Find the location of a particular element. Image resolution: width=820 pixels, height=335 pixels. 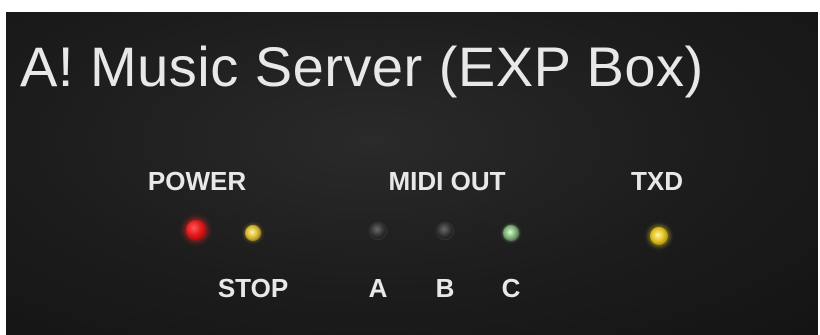

midi-out-c-label: C is located at coordinates (511, 288).